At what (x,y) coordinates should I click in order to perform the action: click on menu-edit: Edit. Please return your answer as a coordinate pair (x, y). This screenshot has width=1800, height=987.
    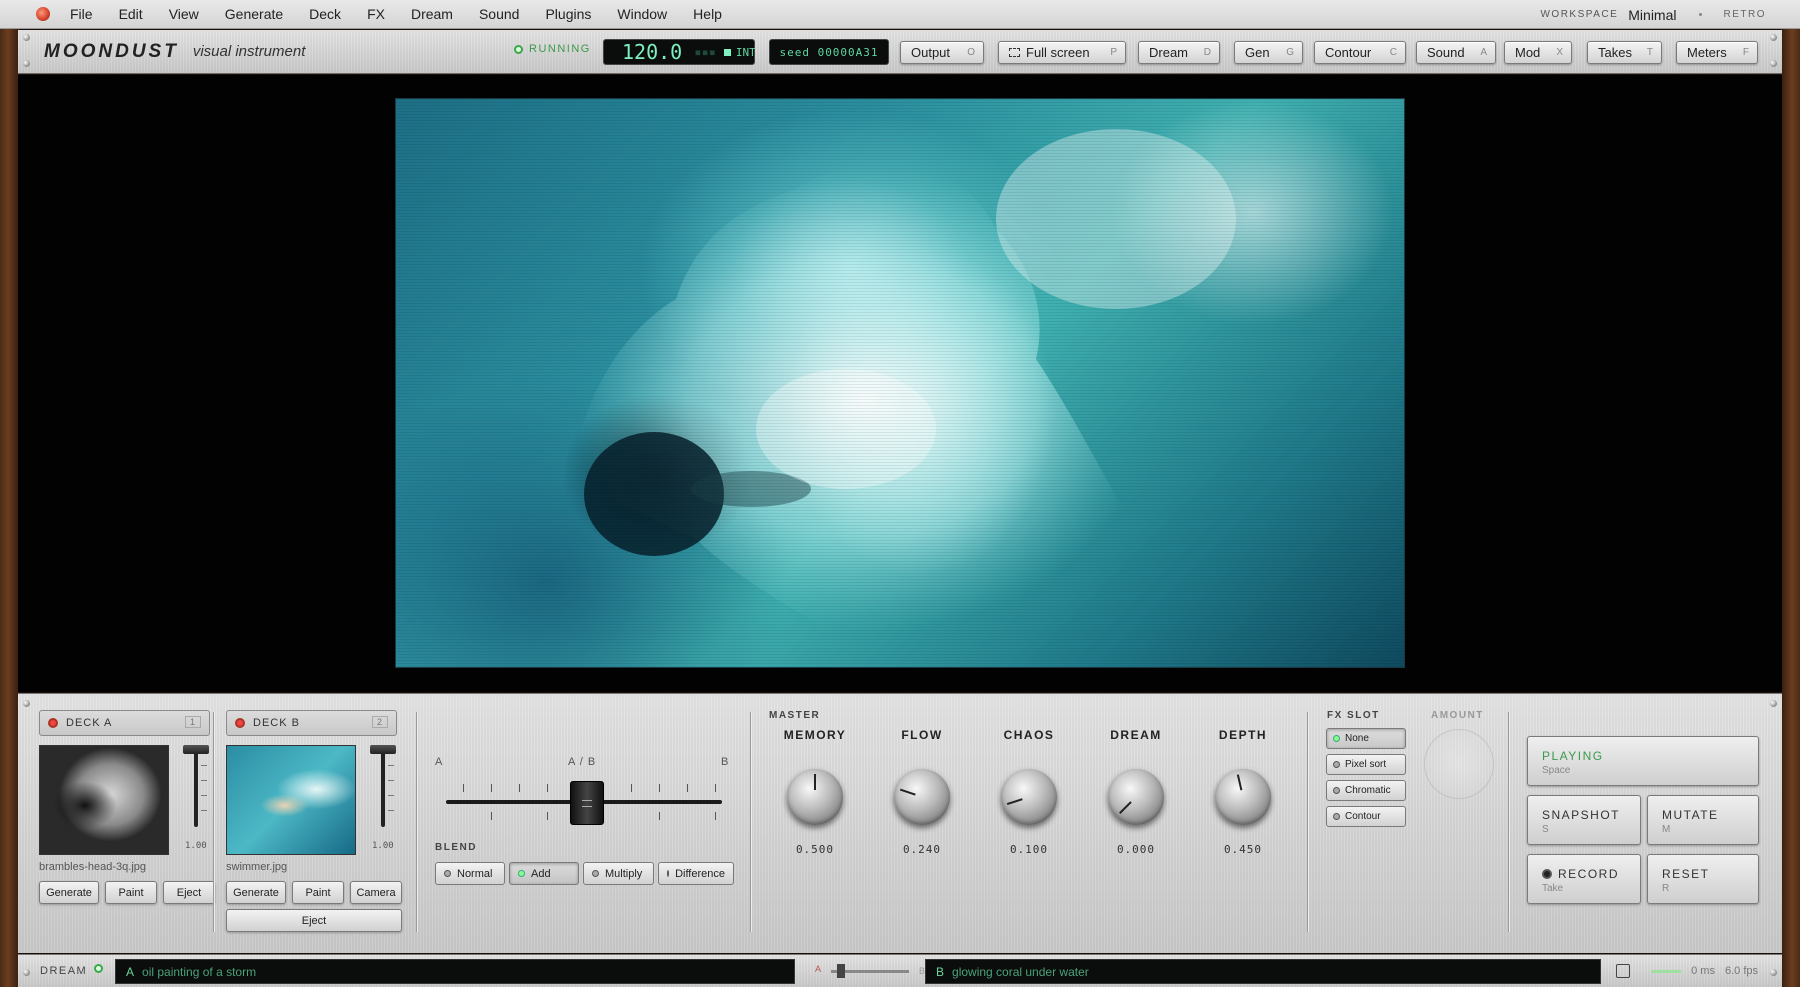
    Looking at the image, I should click on (131, 14).